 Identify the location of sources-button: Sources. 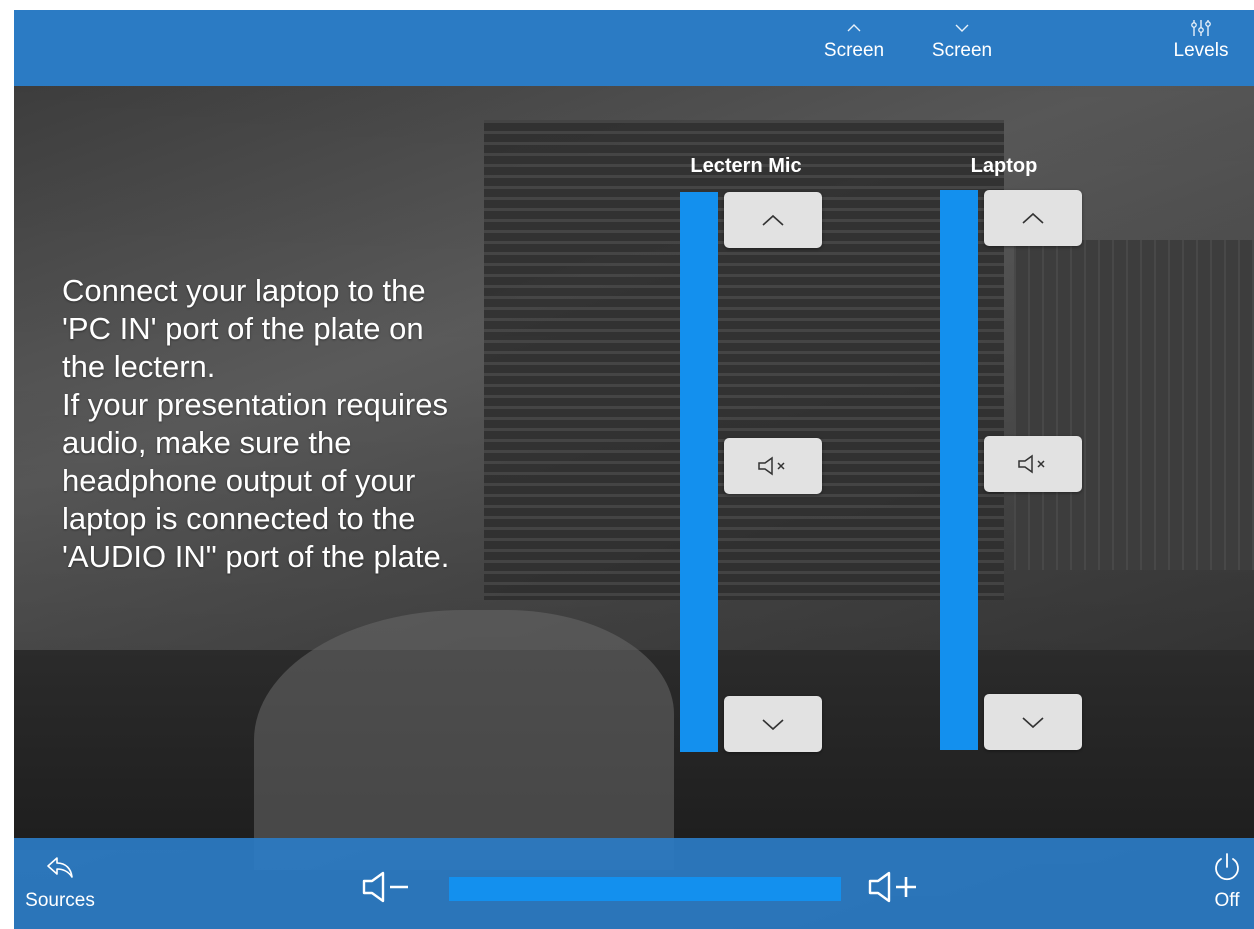
(60, 881).